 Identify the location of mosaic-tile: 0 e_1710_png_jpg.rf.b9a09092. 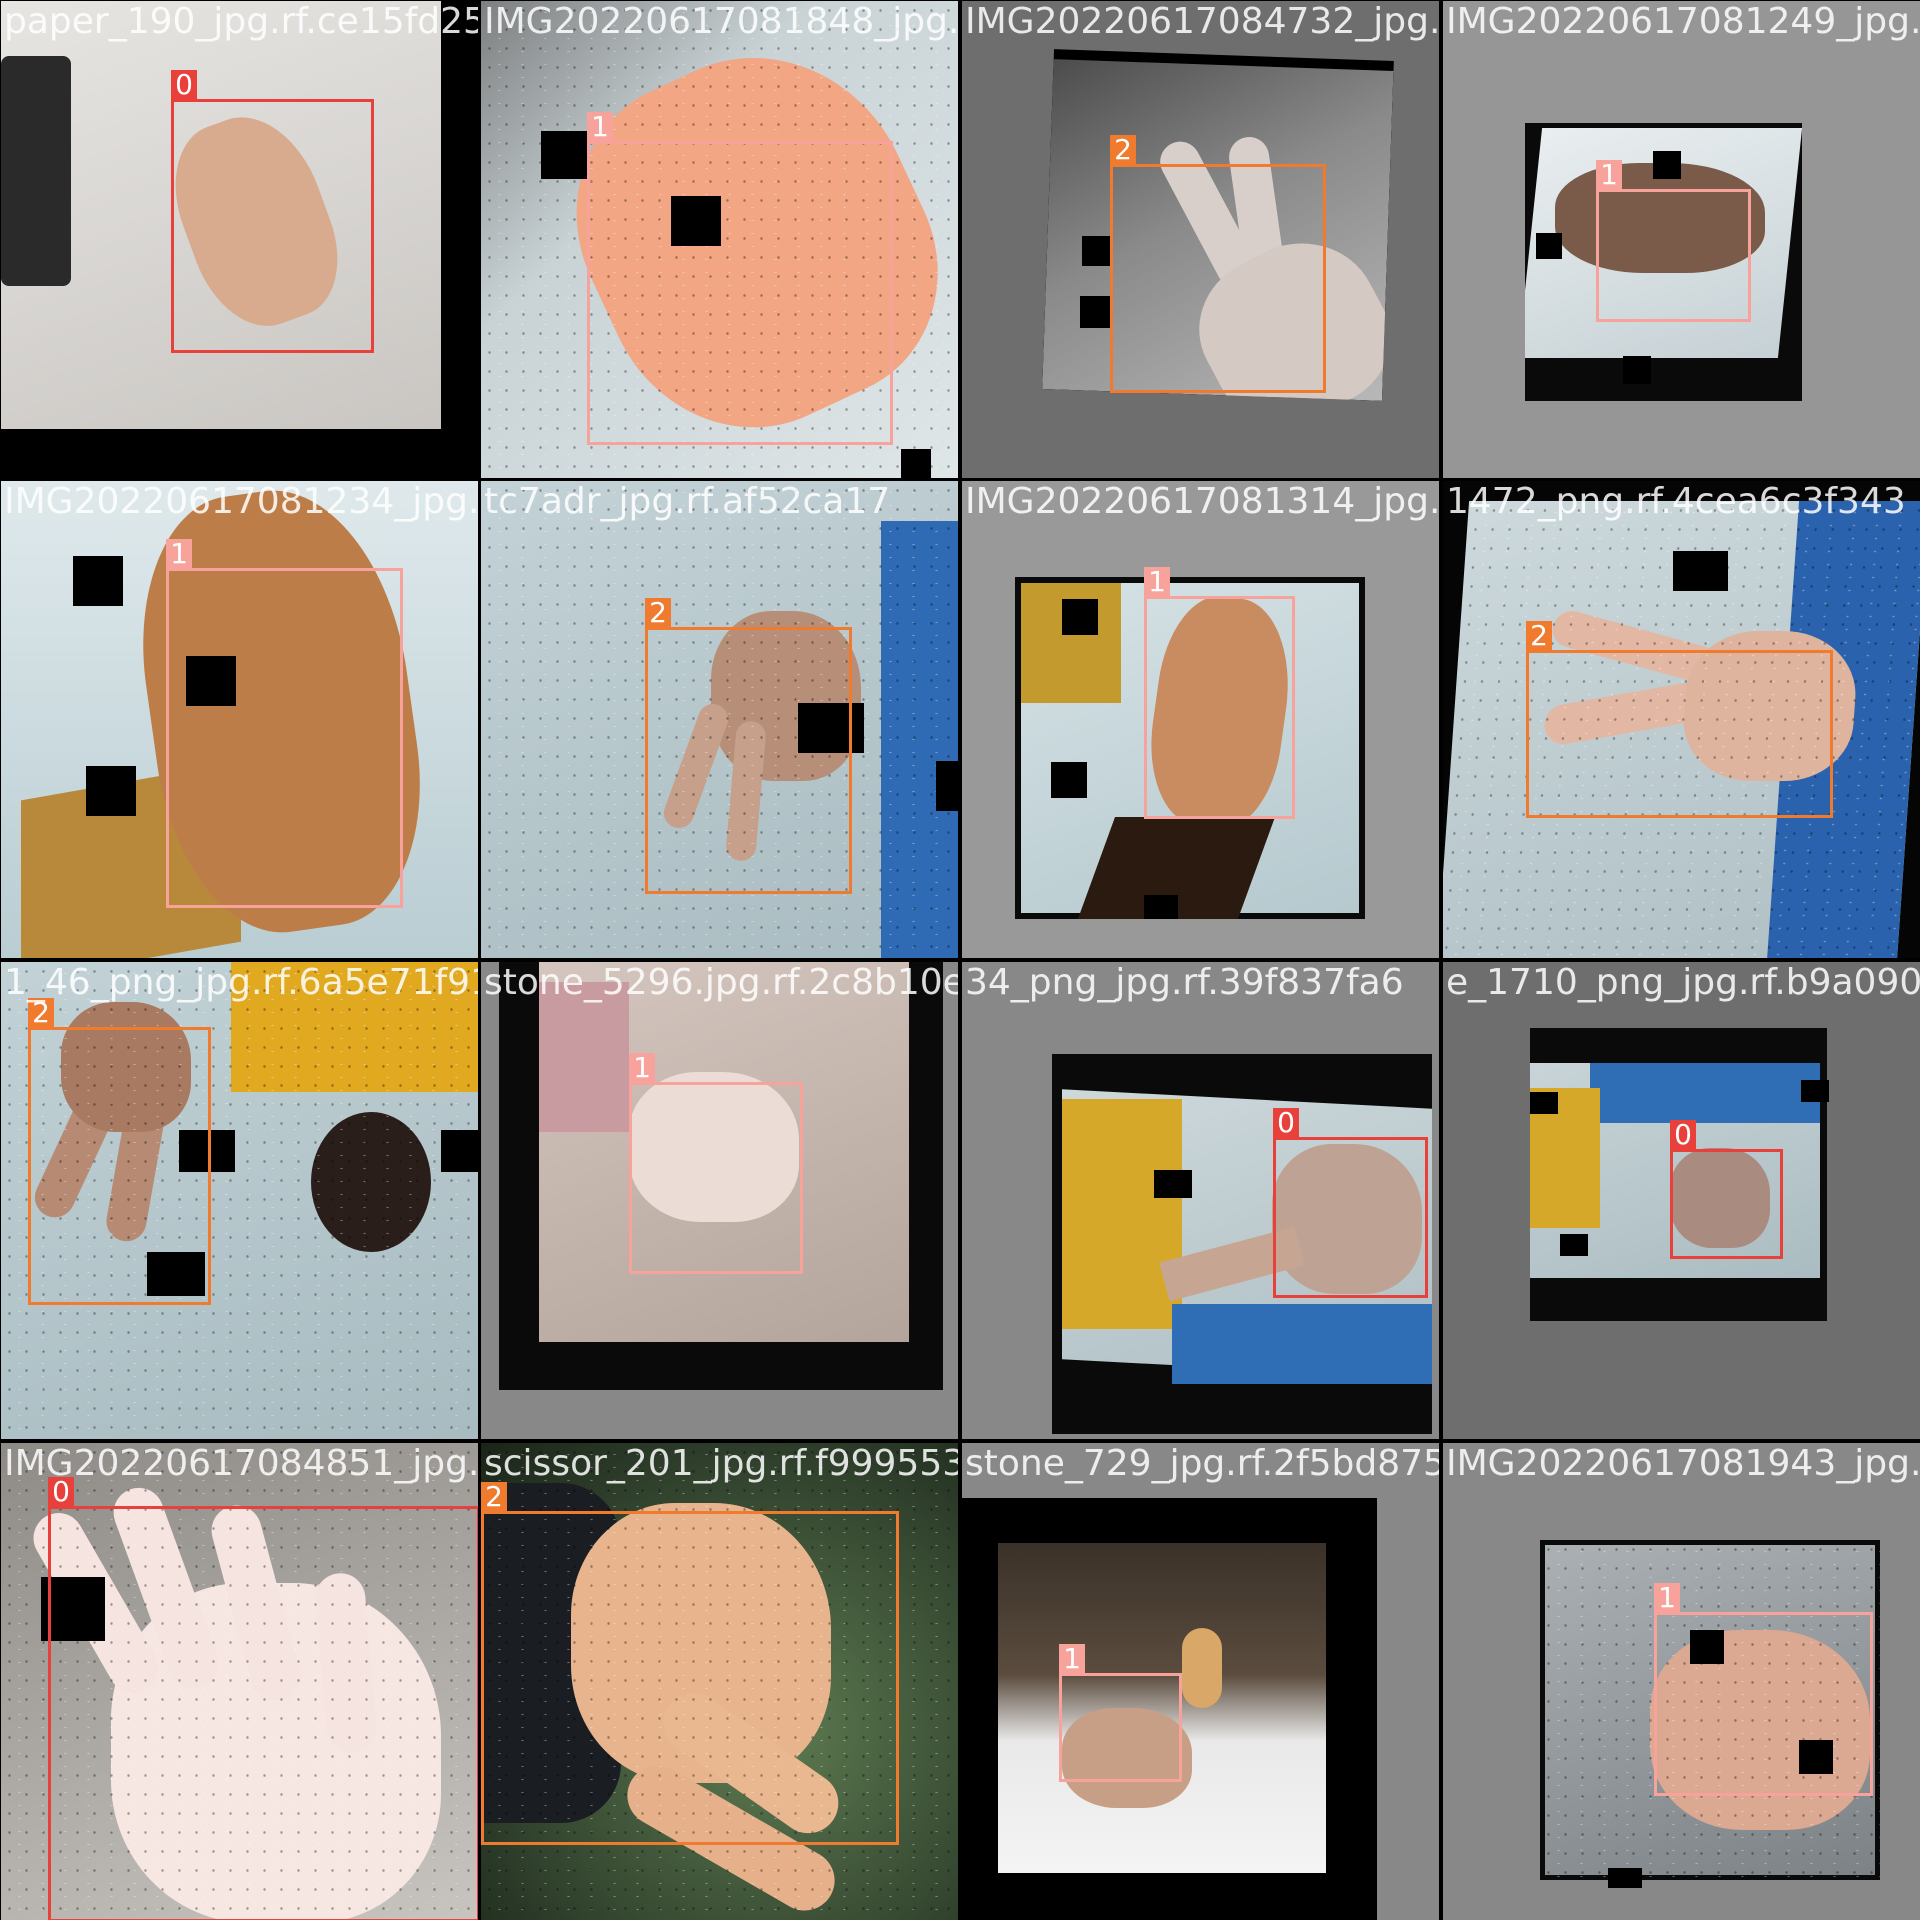
(1681, 1200).